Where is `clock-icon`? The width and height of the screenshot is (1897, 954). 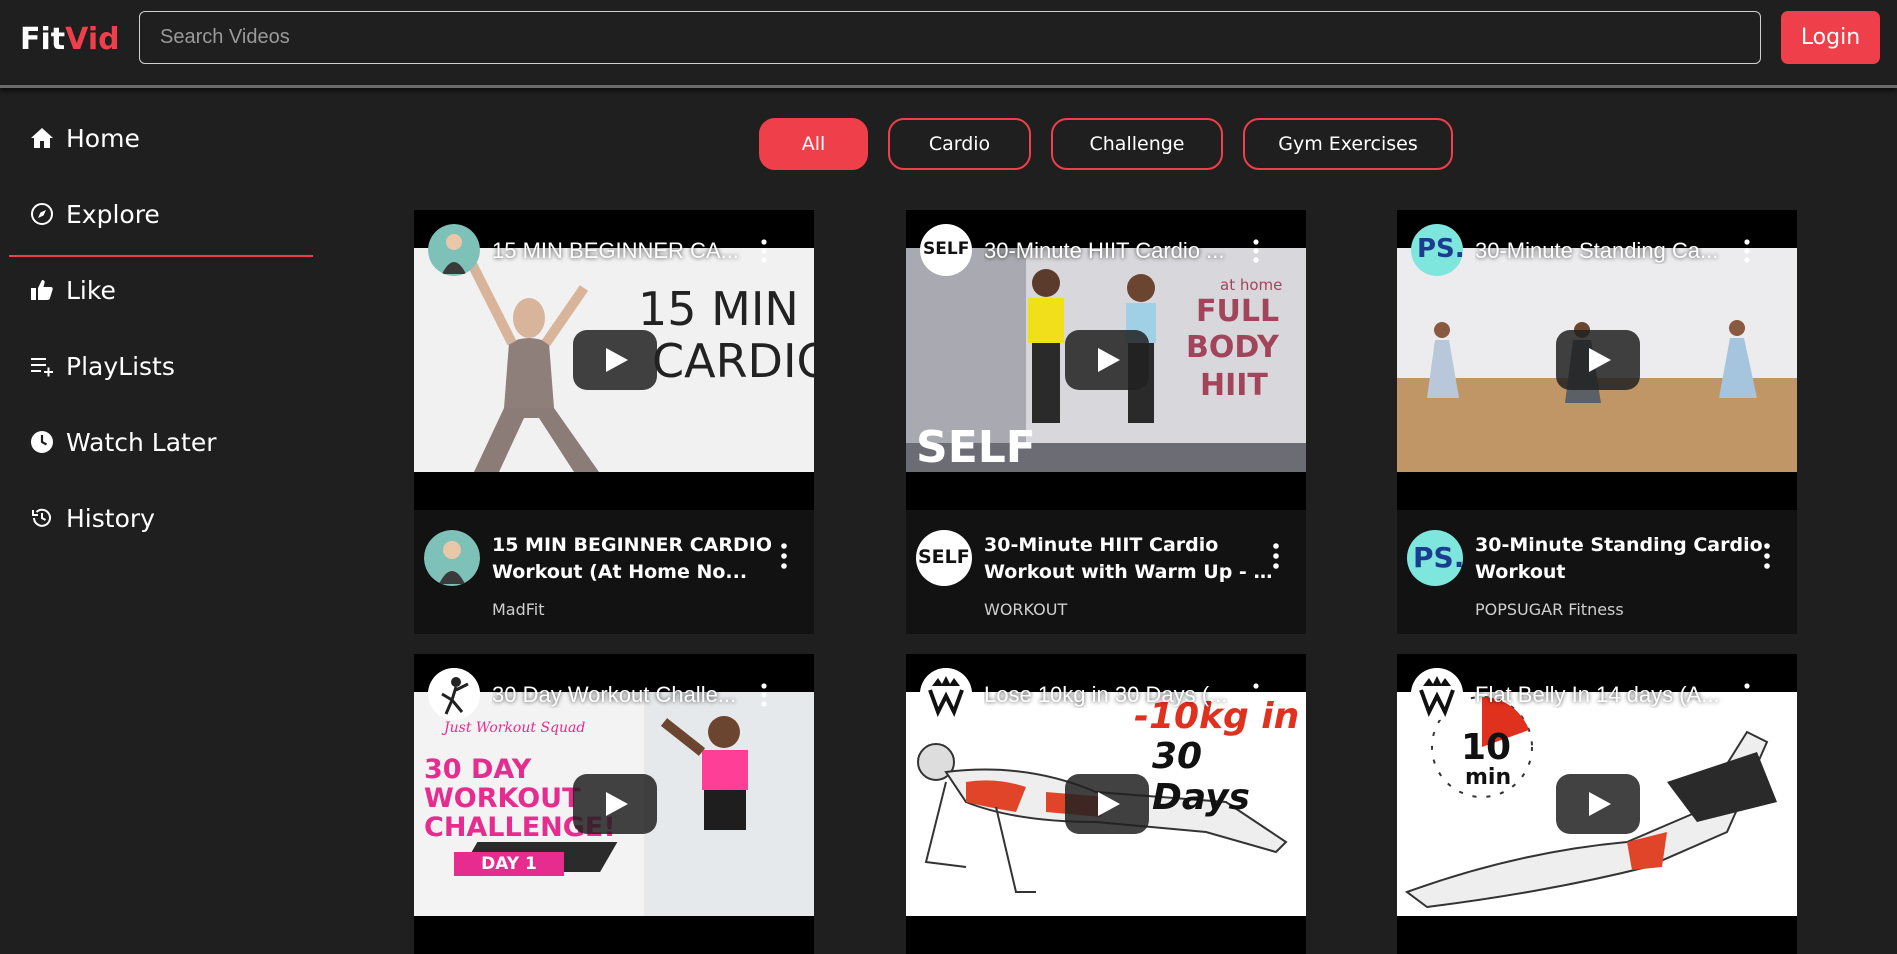 clock-icon is located at coordinates (42, 442).